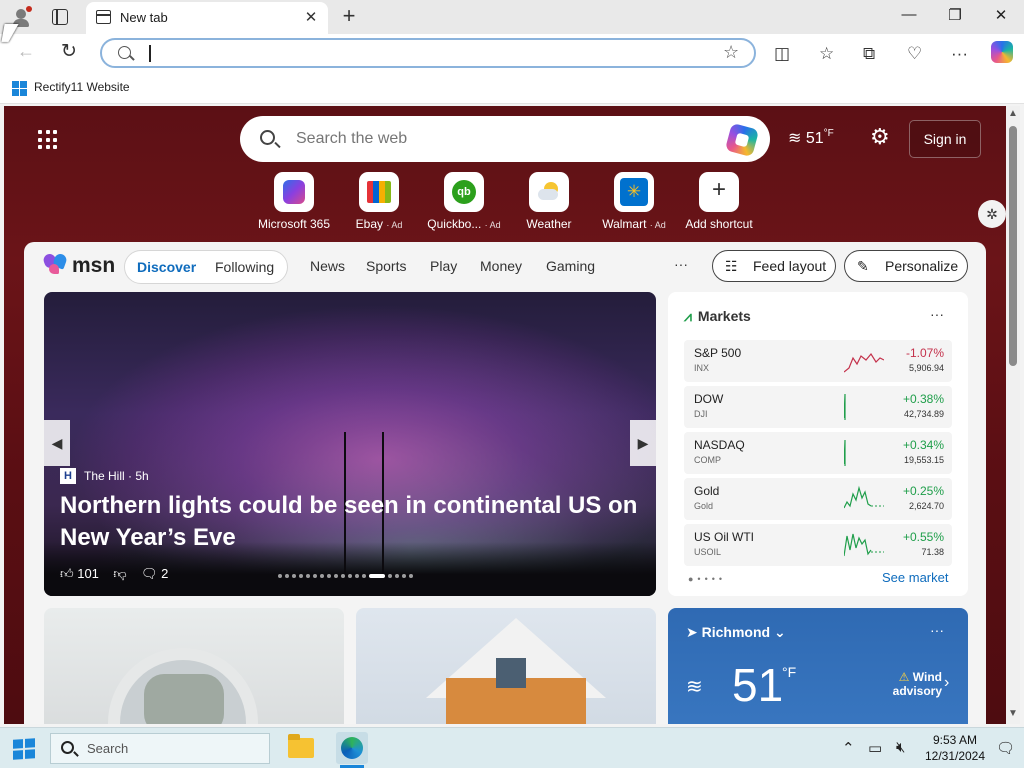 This screenshot has height=768, width=1024. I want to click on scroll-up-arrow: ▲, so click(1013, 113).